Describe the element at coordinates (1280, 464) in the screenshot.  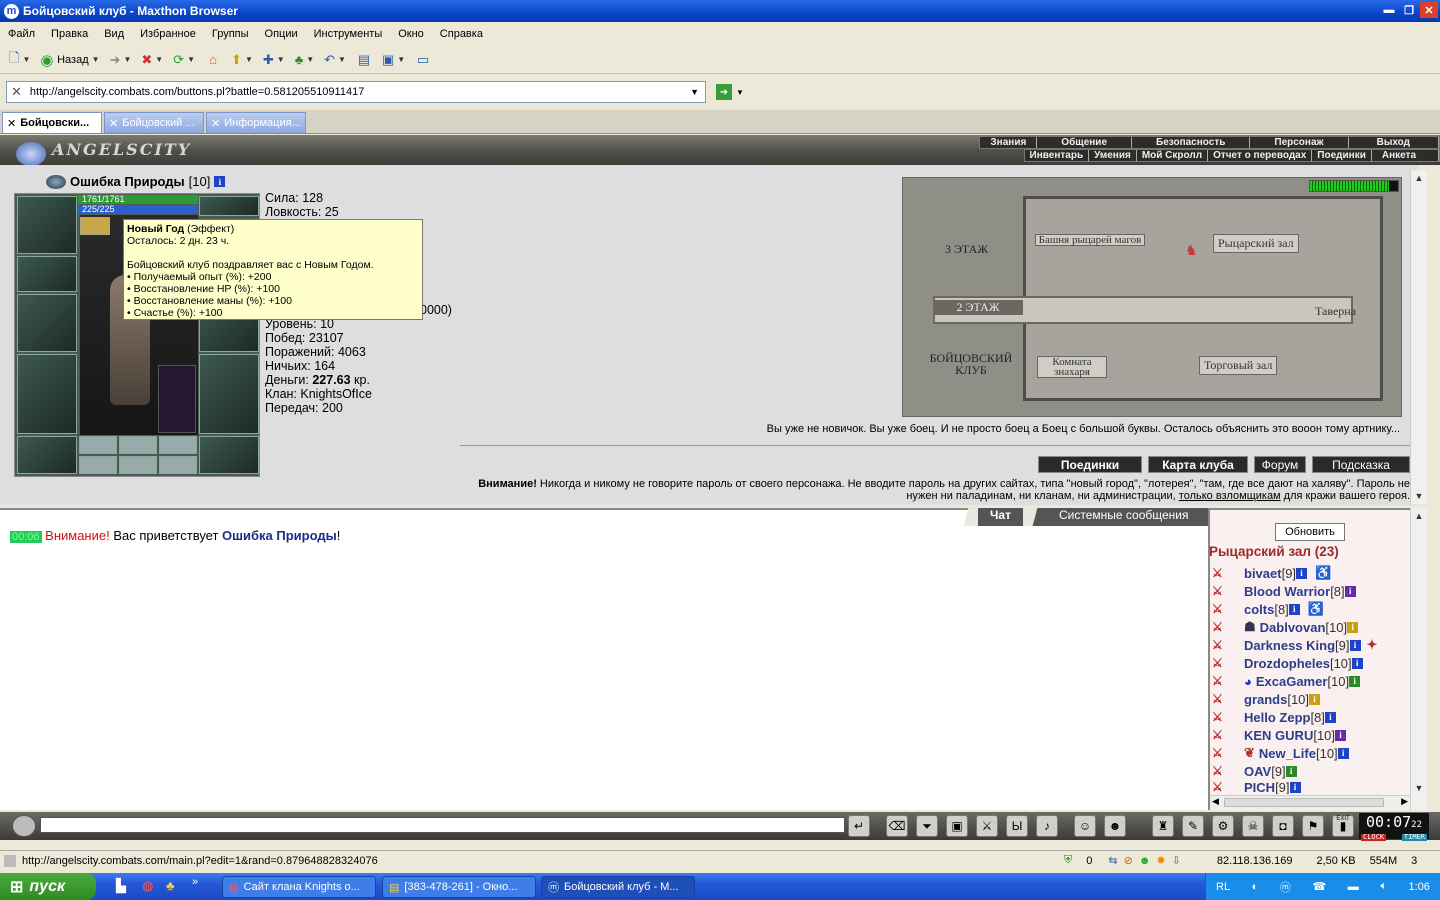
I see `forum-button: Форум` at that location.